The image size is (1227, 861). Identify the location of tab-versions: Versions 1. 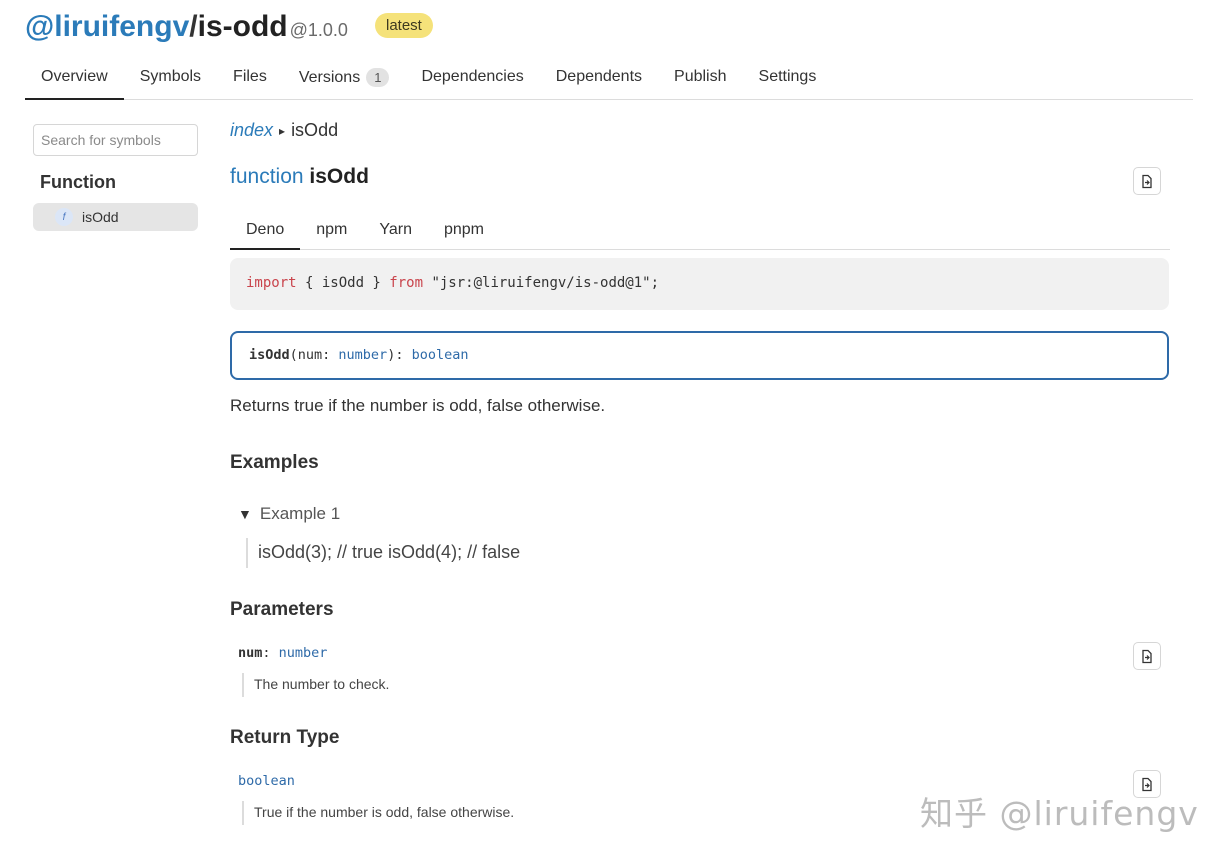
(344, 79).